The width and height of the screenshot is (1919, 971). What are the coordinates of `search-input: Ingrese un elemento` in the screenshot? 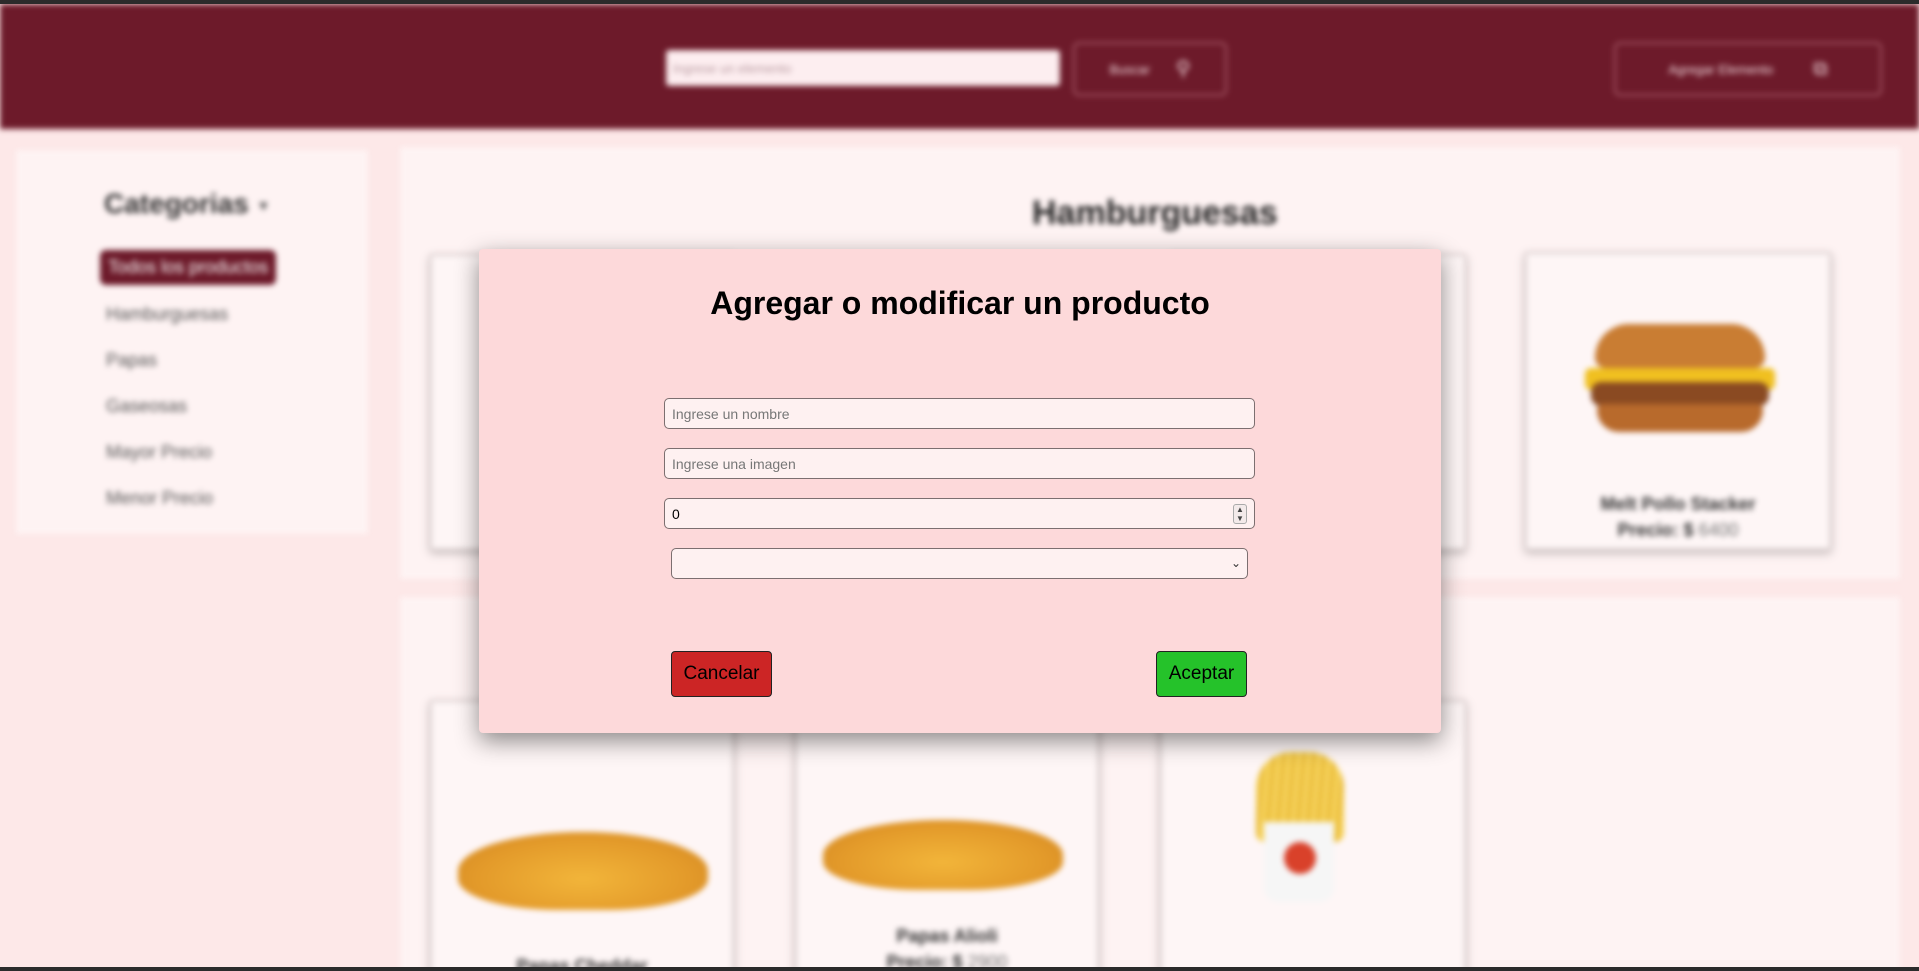 It's located at (863, 68).